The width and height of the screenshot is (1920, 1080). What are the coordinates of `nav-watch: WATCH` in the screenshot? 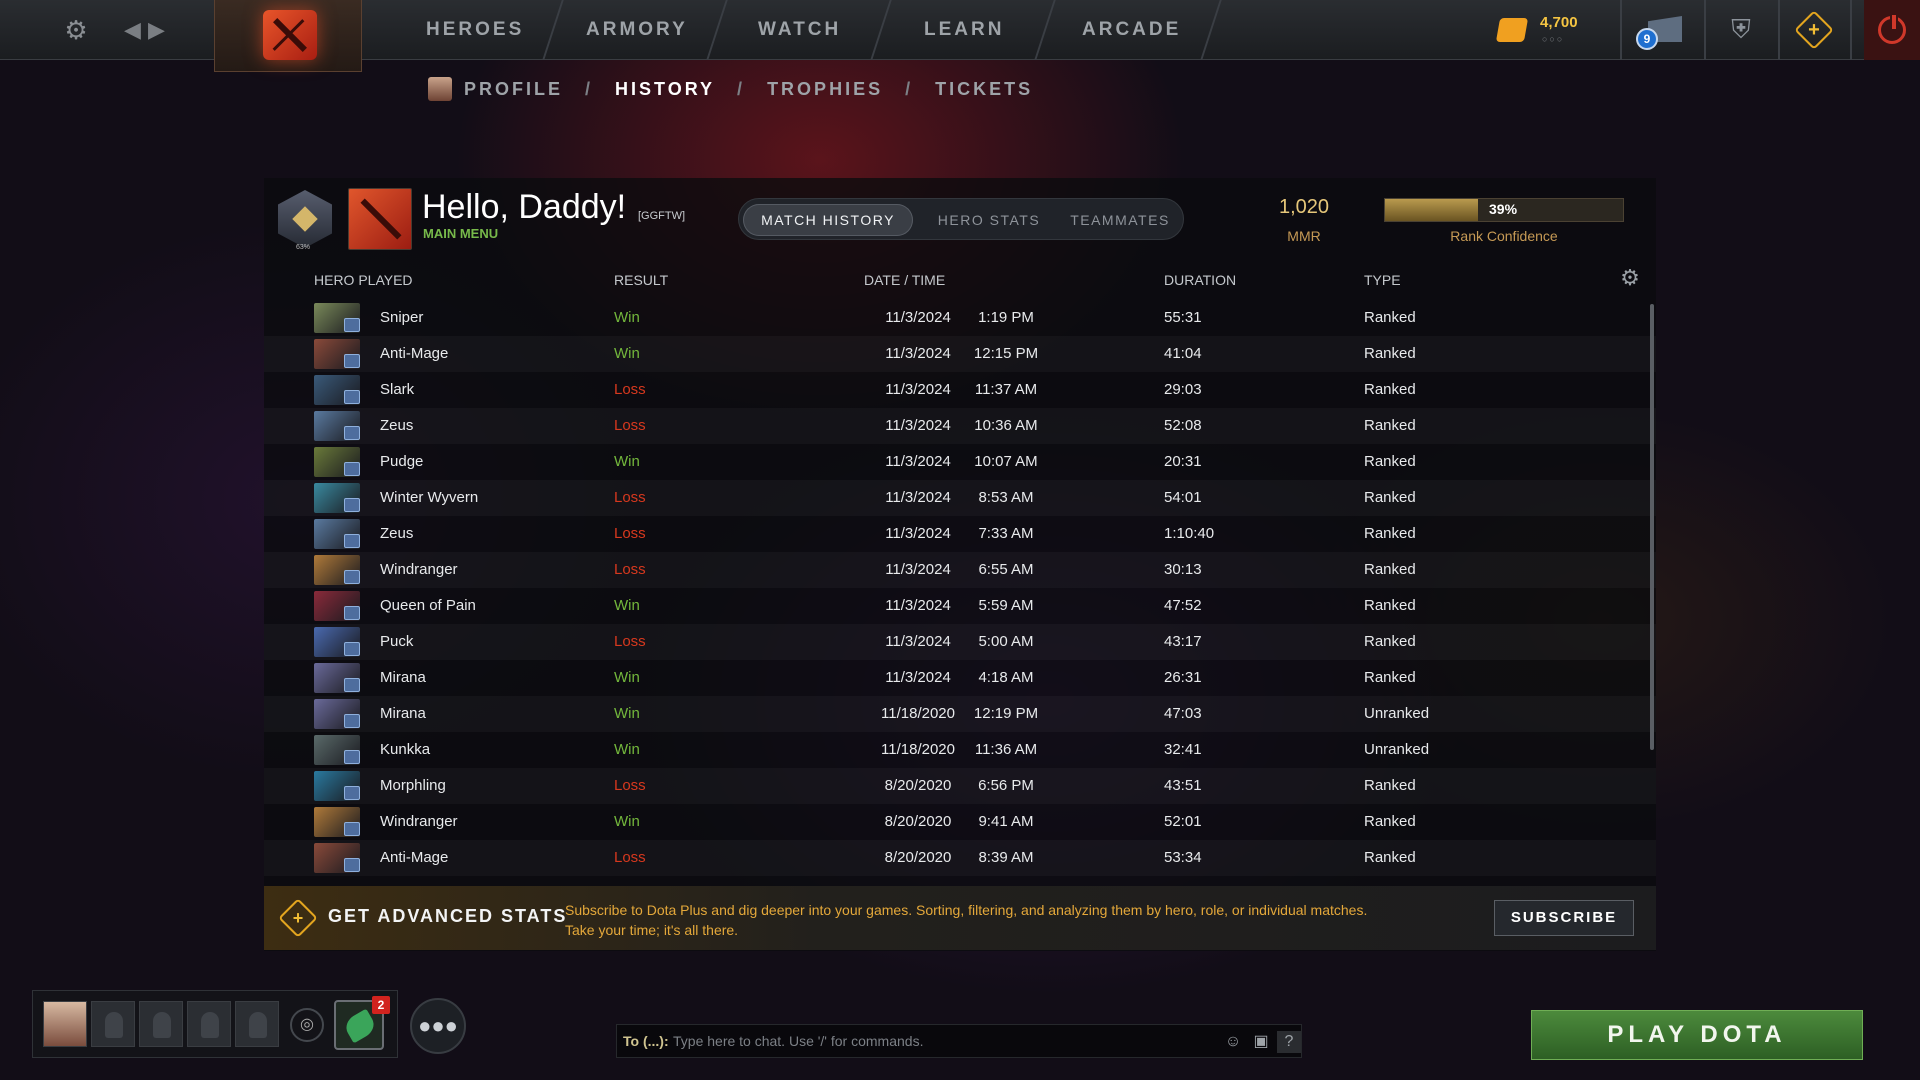 It's located at (799, 30).